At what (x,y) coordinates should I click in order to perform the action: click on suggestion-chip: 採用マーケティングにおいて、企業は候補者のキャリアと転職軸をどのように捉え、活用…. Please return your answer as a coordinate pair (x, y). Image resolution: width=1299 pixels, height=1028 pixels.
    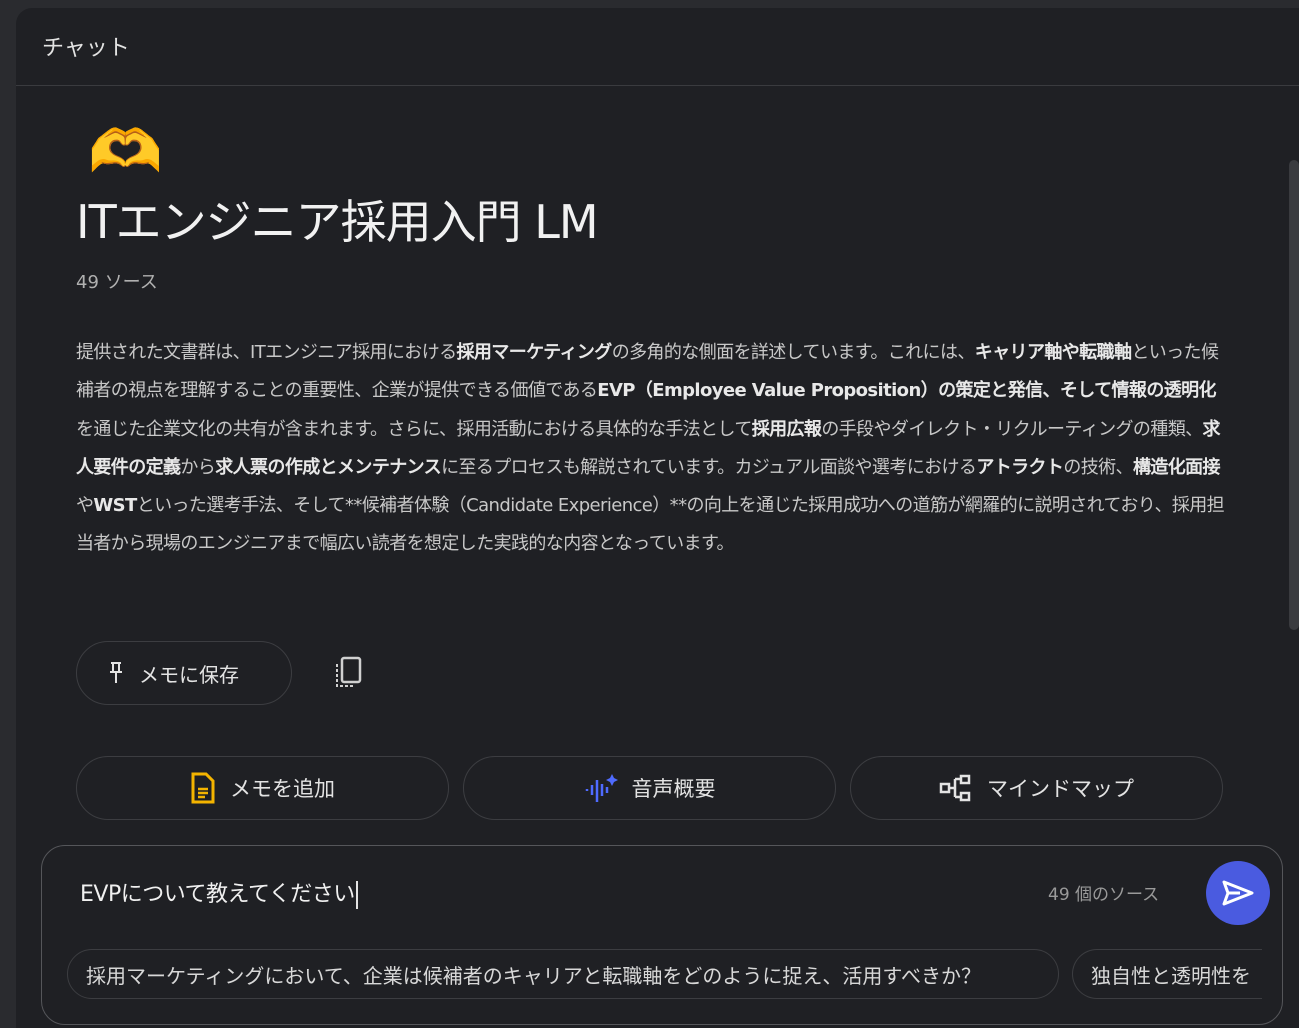
    Looking at the image, I should click on (563, 974).